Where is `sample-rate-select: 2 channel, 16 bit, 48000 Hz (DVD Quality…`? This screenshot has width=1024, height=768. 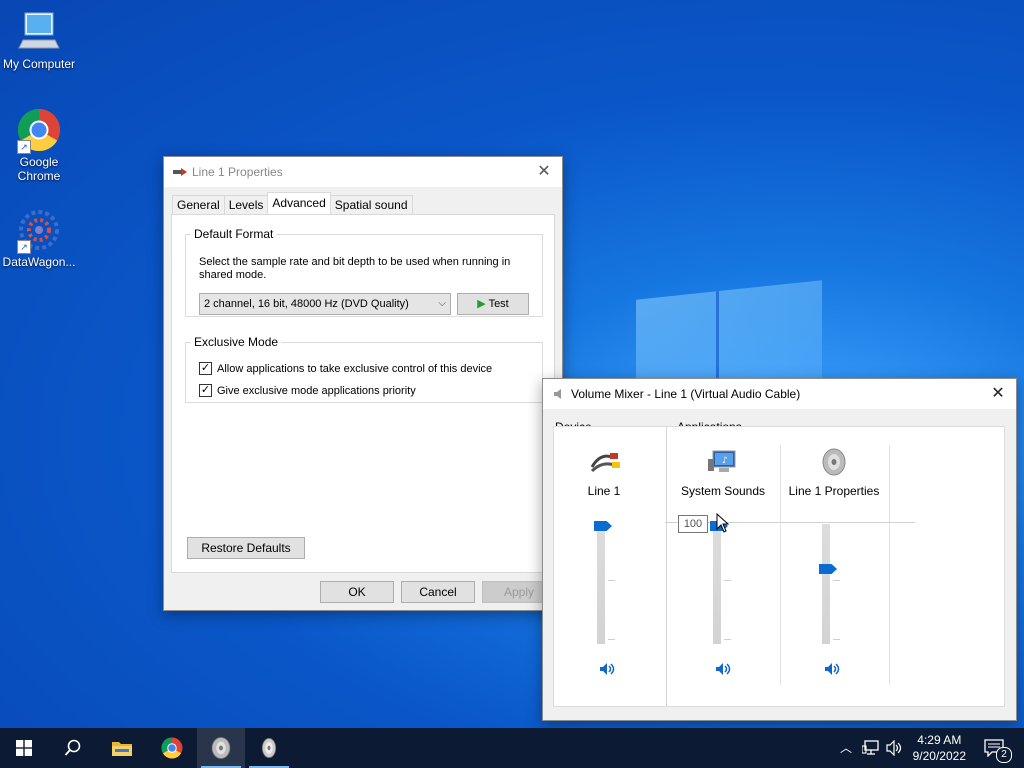
sample-rate-select: 2 channel, 16 bit, 48000 Hz (DVD Quality… is located at coordinates (325, 304).